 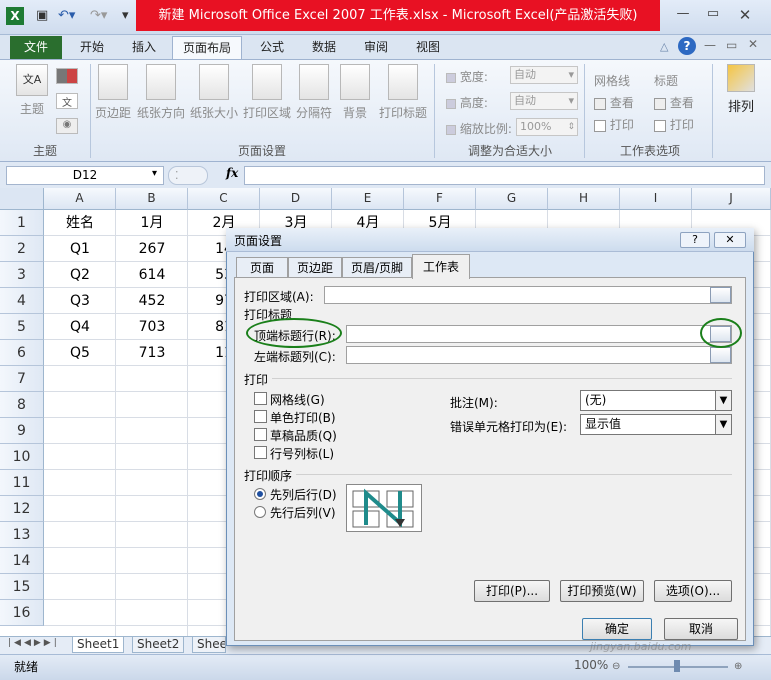 What do you see at coordinates (368, 199) in the screenshot?
I see `column-header: E` at bounding box center [368, 199].